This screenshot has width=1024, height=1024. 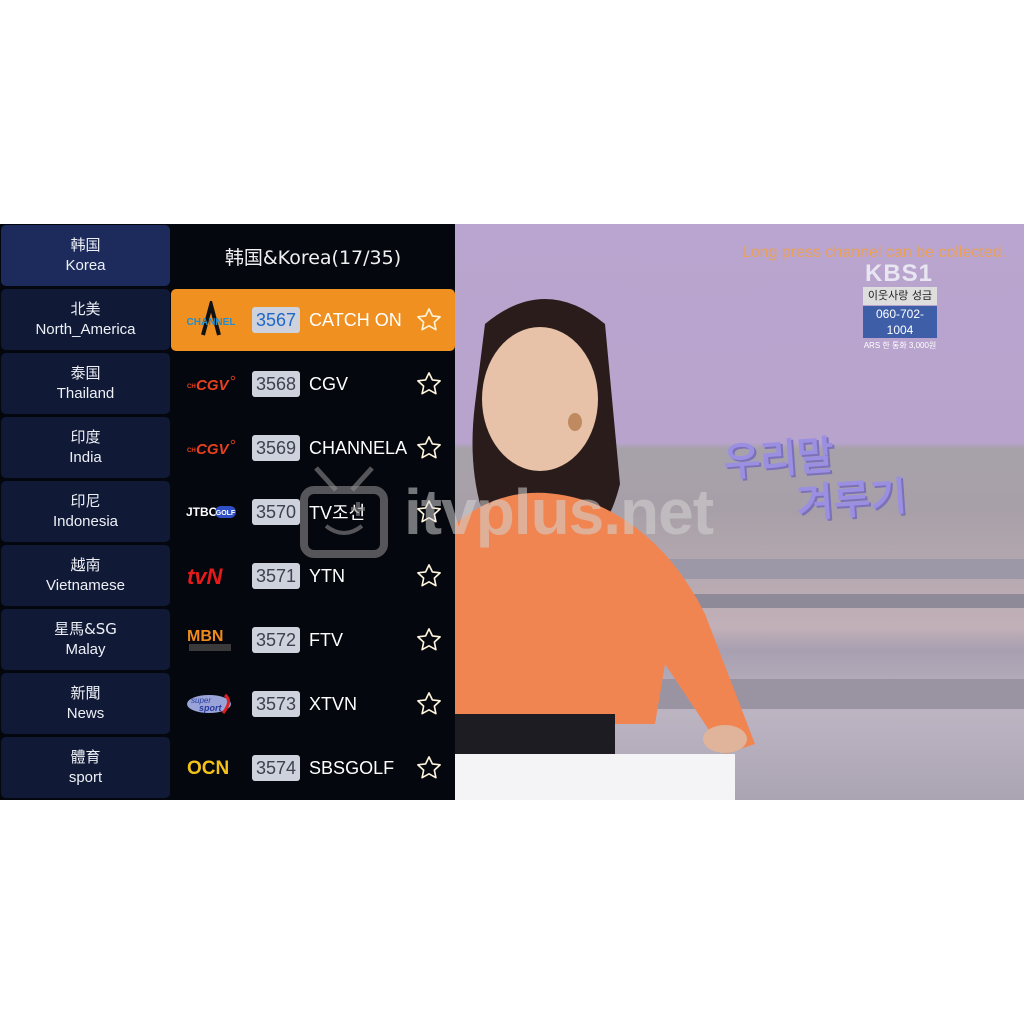 What do you see at coordinates (276, 576) in the screenshot?
I see `channel-number: 3571` at bounding box center [276, 576].